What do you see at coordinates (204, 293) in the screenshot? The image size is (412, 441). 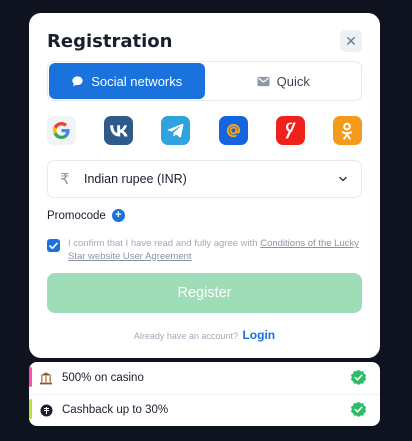 I see `register-button: Register` at bounding box center [204, 293].